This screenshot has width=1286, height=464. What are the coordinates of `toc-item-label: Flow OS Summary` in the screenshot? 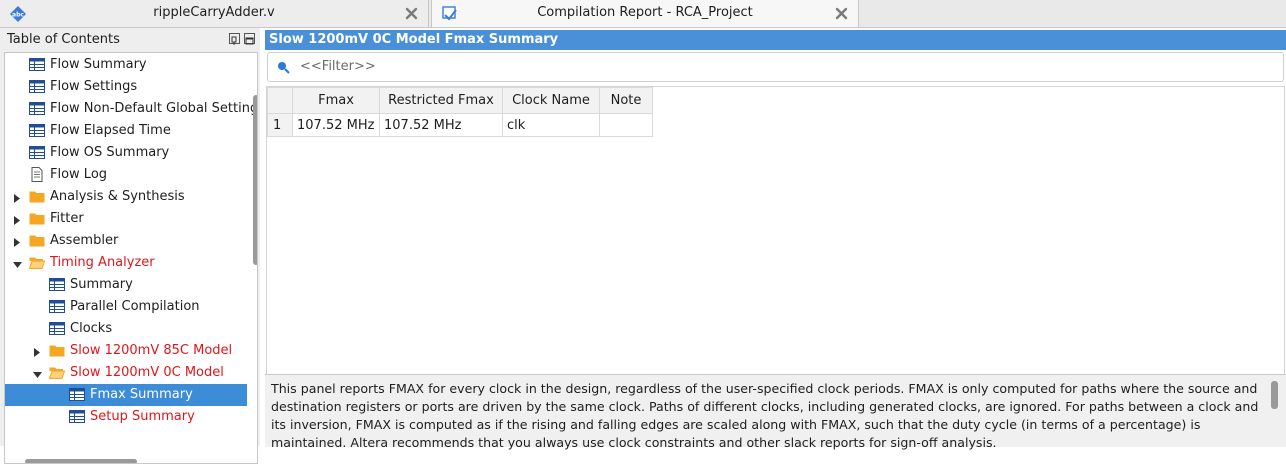 It's located at (110, 152).